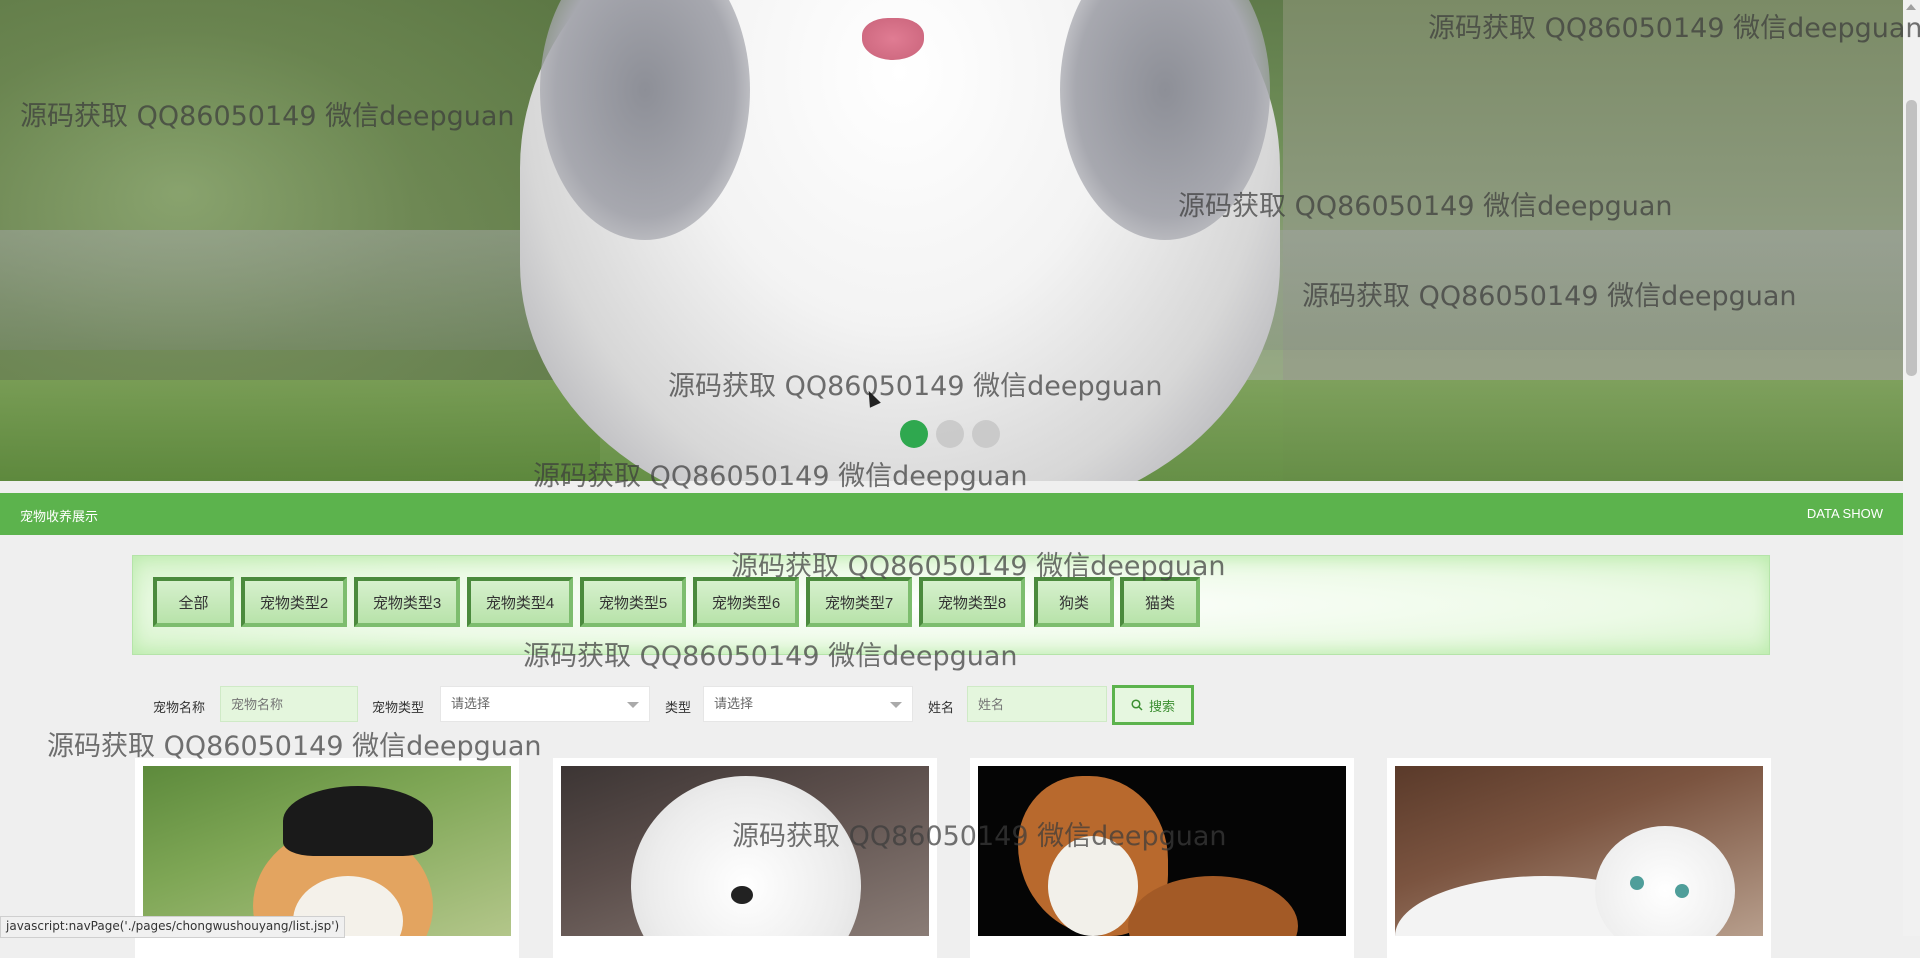 Image resolution: width=1920 pixels, height=958 pixels. What do you see at coordinates (193, 602) in the screenshot?
I see `category-button-all: 全部` at bounding box center [193, 602].